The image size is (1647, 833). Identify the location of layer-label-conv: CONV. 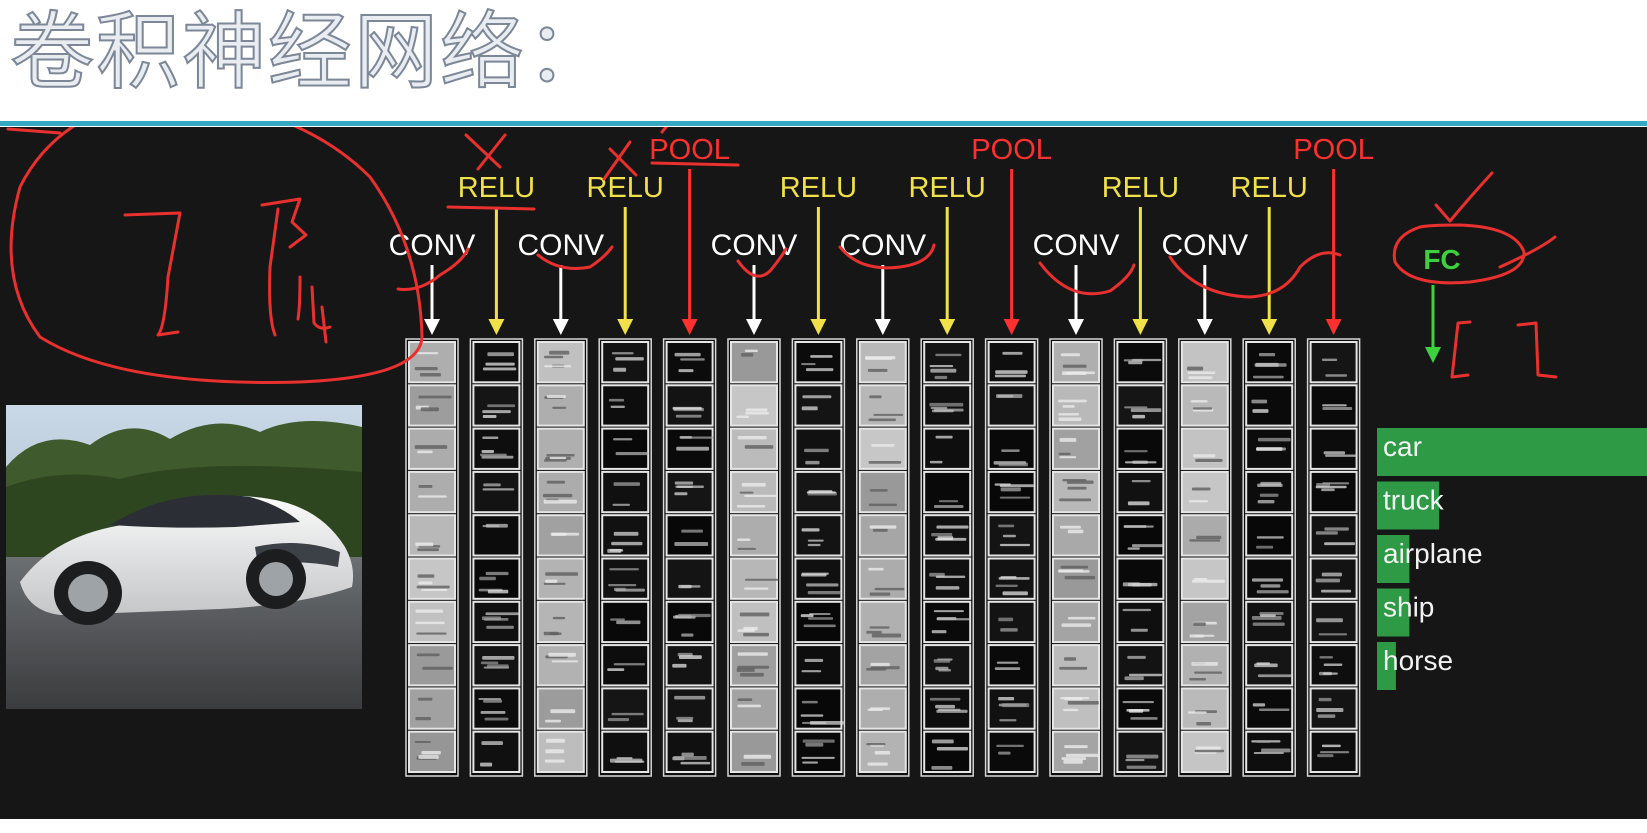
(754, 245).